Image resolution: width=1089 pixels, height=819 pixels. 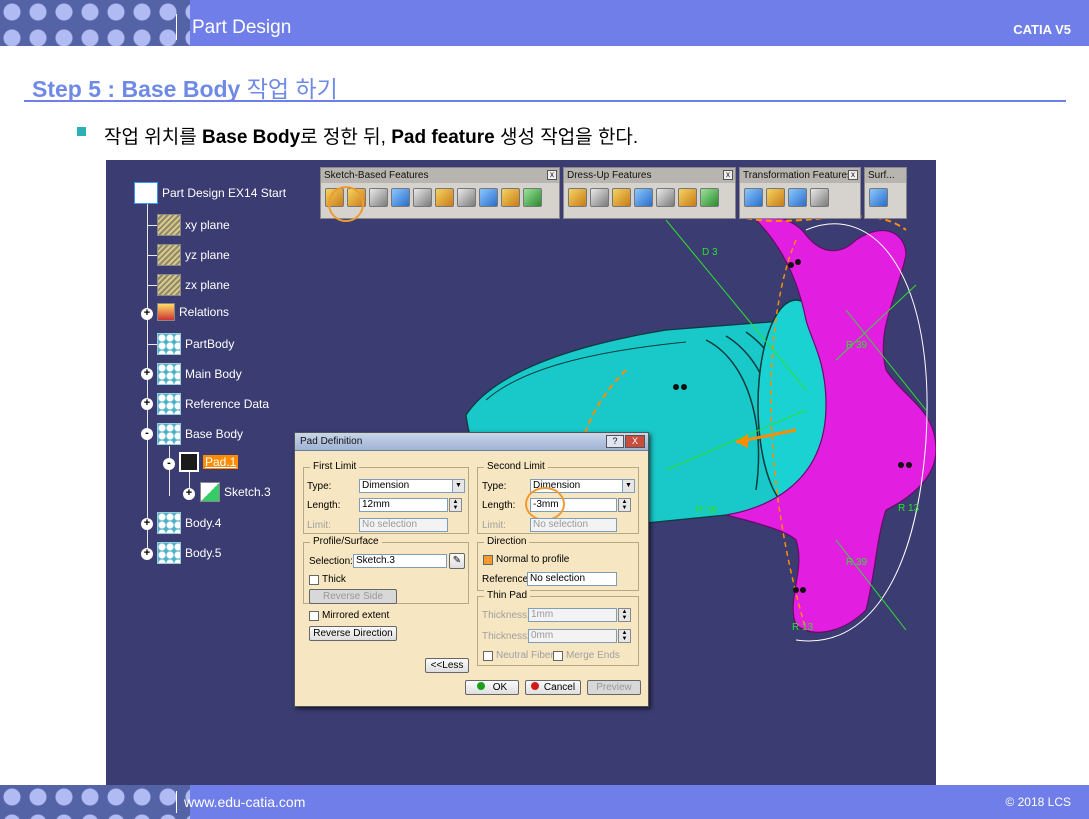 I want to click on thickness2-input: 0mm, so click(x=572, y=636).